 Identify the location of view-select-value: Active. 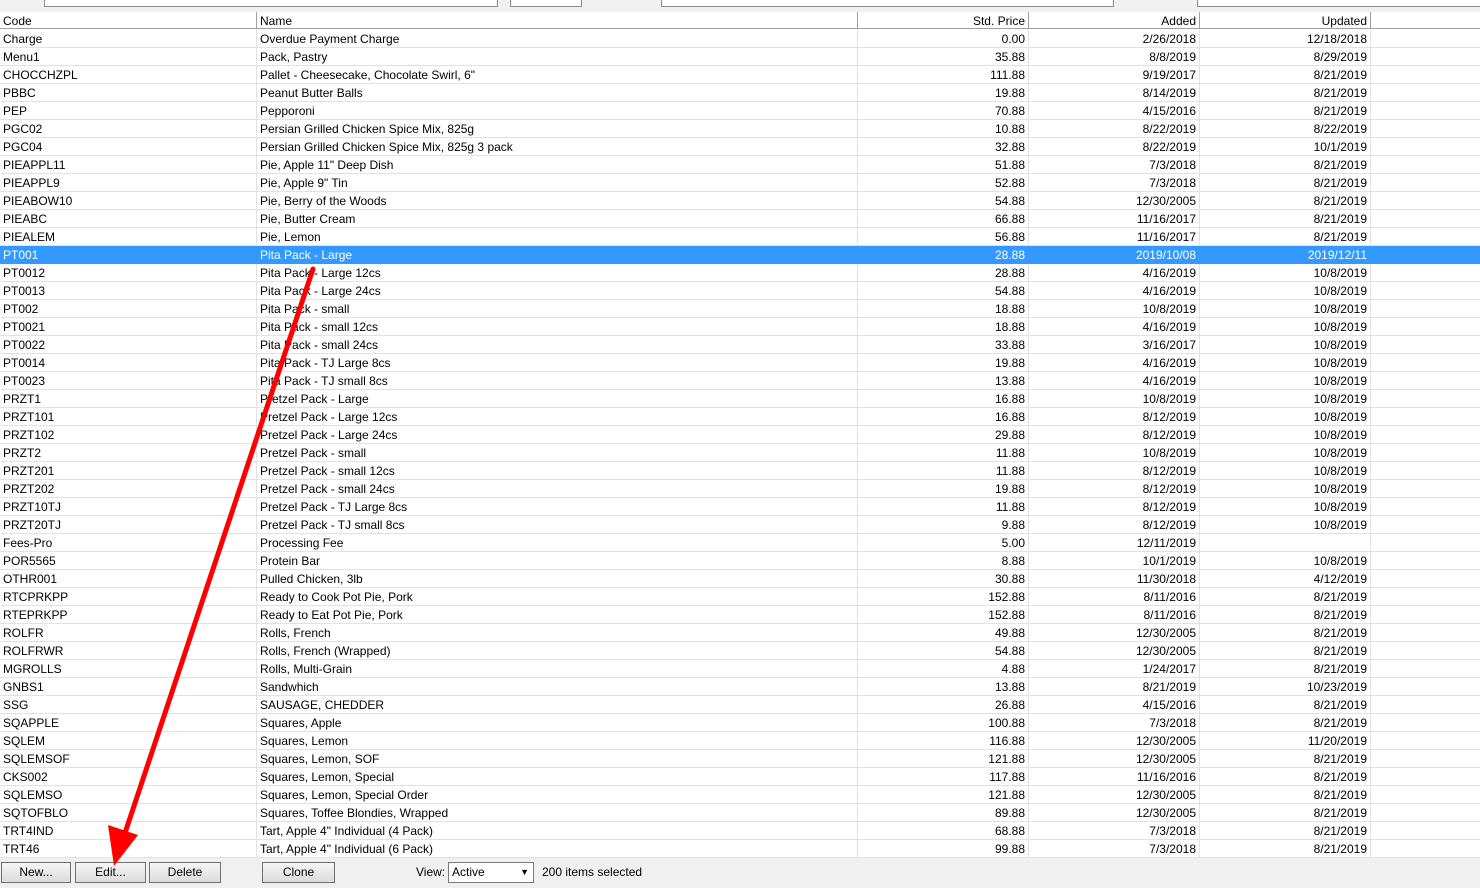
(468, 872).